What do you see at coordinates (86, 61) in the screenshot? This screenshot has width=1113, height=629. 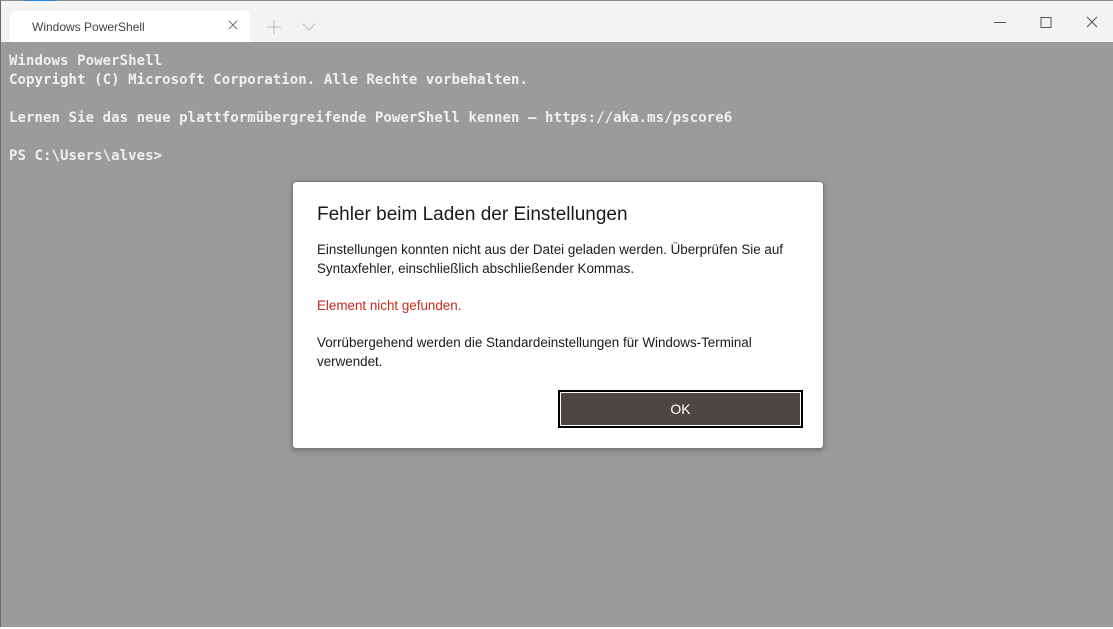 I see `terminal-line: Windows PowerShell` at bounding box center [86, 61].